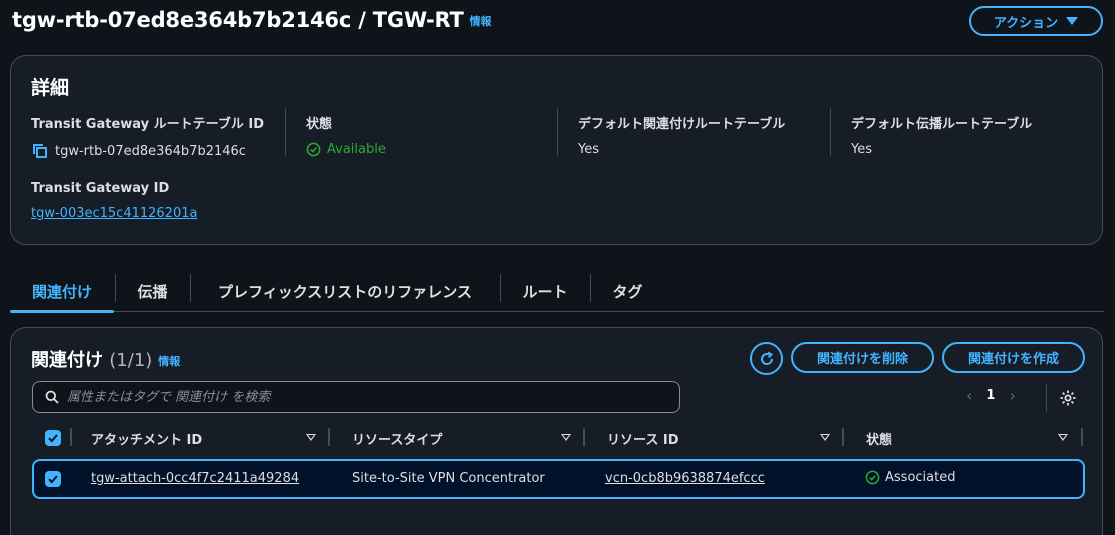 The image size is (1115, 535). I want to click on attachment-id-link: tgw-attach-0cc4f7c2411a49284, so click(195, 478).